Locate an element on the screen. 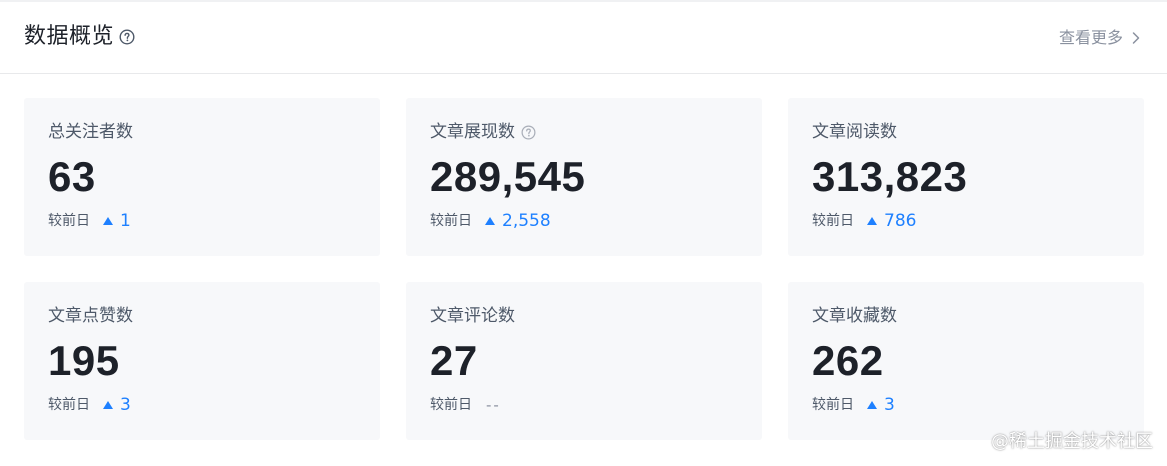  card-label-row: 文章展现数 is located at coordinates (483, 132).